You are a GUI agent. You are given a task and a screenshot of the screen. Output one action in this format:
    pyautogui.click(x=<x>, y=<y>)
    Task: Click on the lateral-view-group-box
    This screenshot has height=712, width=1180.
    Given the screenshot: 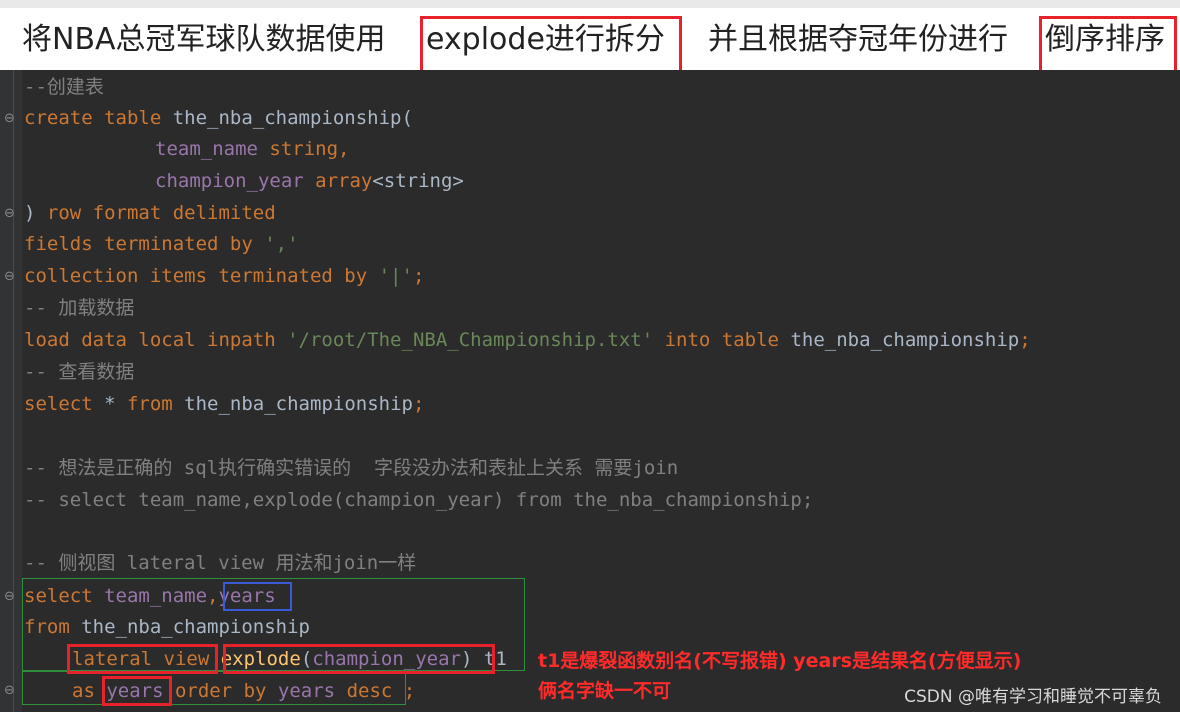 What is the action you would take?
    pyautogui.click(x=214, y=688)
    